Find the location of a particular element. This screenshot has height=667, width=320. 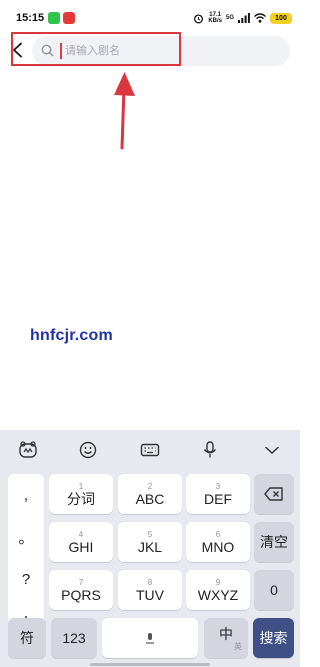

space-key is located at coordinates (150, 638).